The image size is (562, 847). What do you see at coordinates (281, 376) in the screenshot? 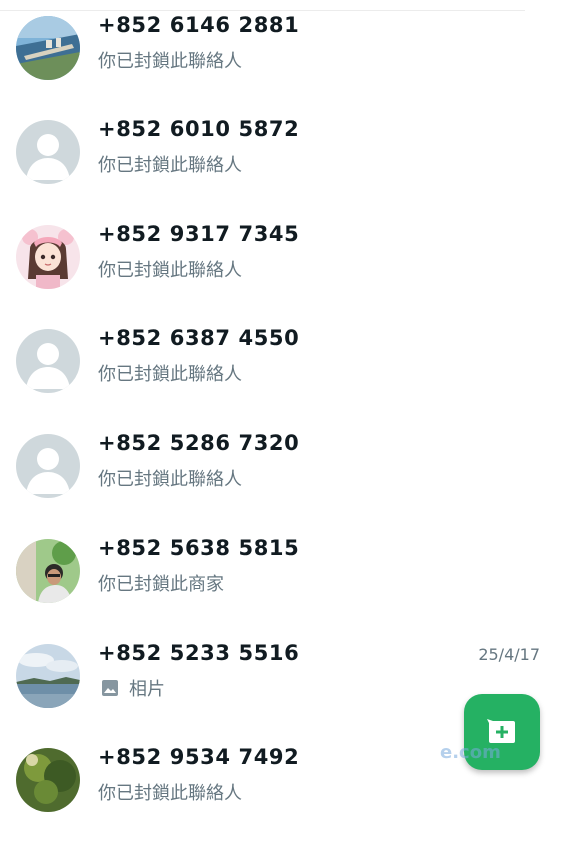
I see `chat-row: +852 6387 4550 你已封鎖此聯絡人` at bounding box center [281, 376].